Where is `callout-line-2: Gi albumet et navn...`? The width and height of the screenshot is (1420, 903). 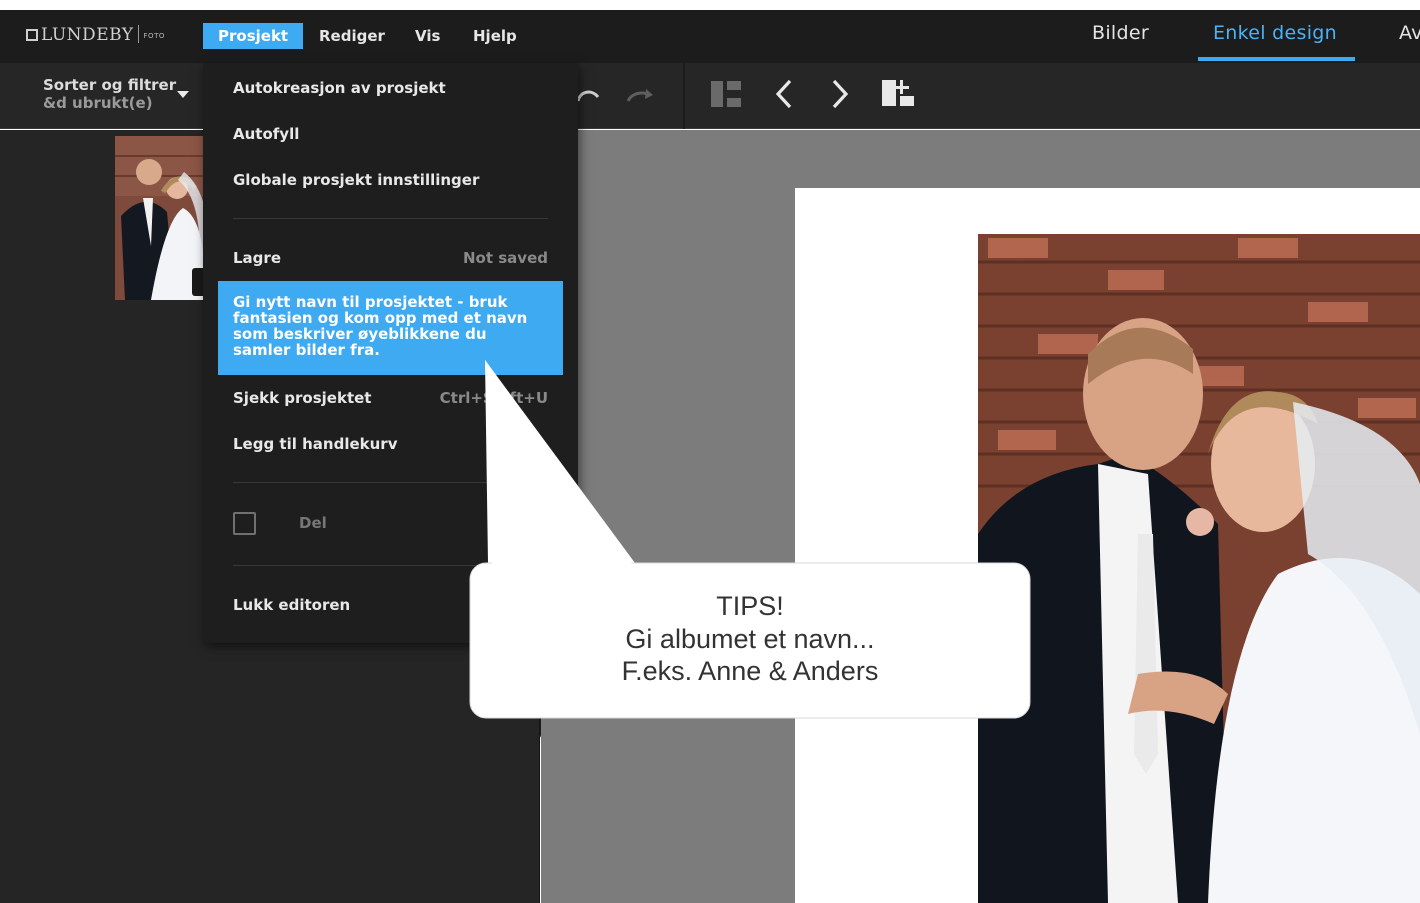 callout-line-2: Gi albumet et navn... is located at coordinates (750, 638).